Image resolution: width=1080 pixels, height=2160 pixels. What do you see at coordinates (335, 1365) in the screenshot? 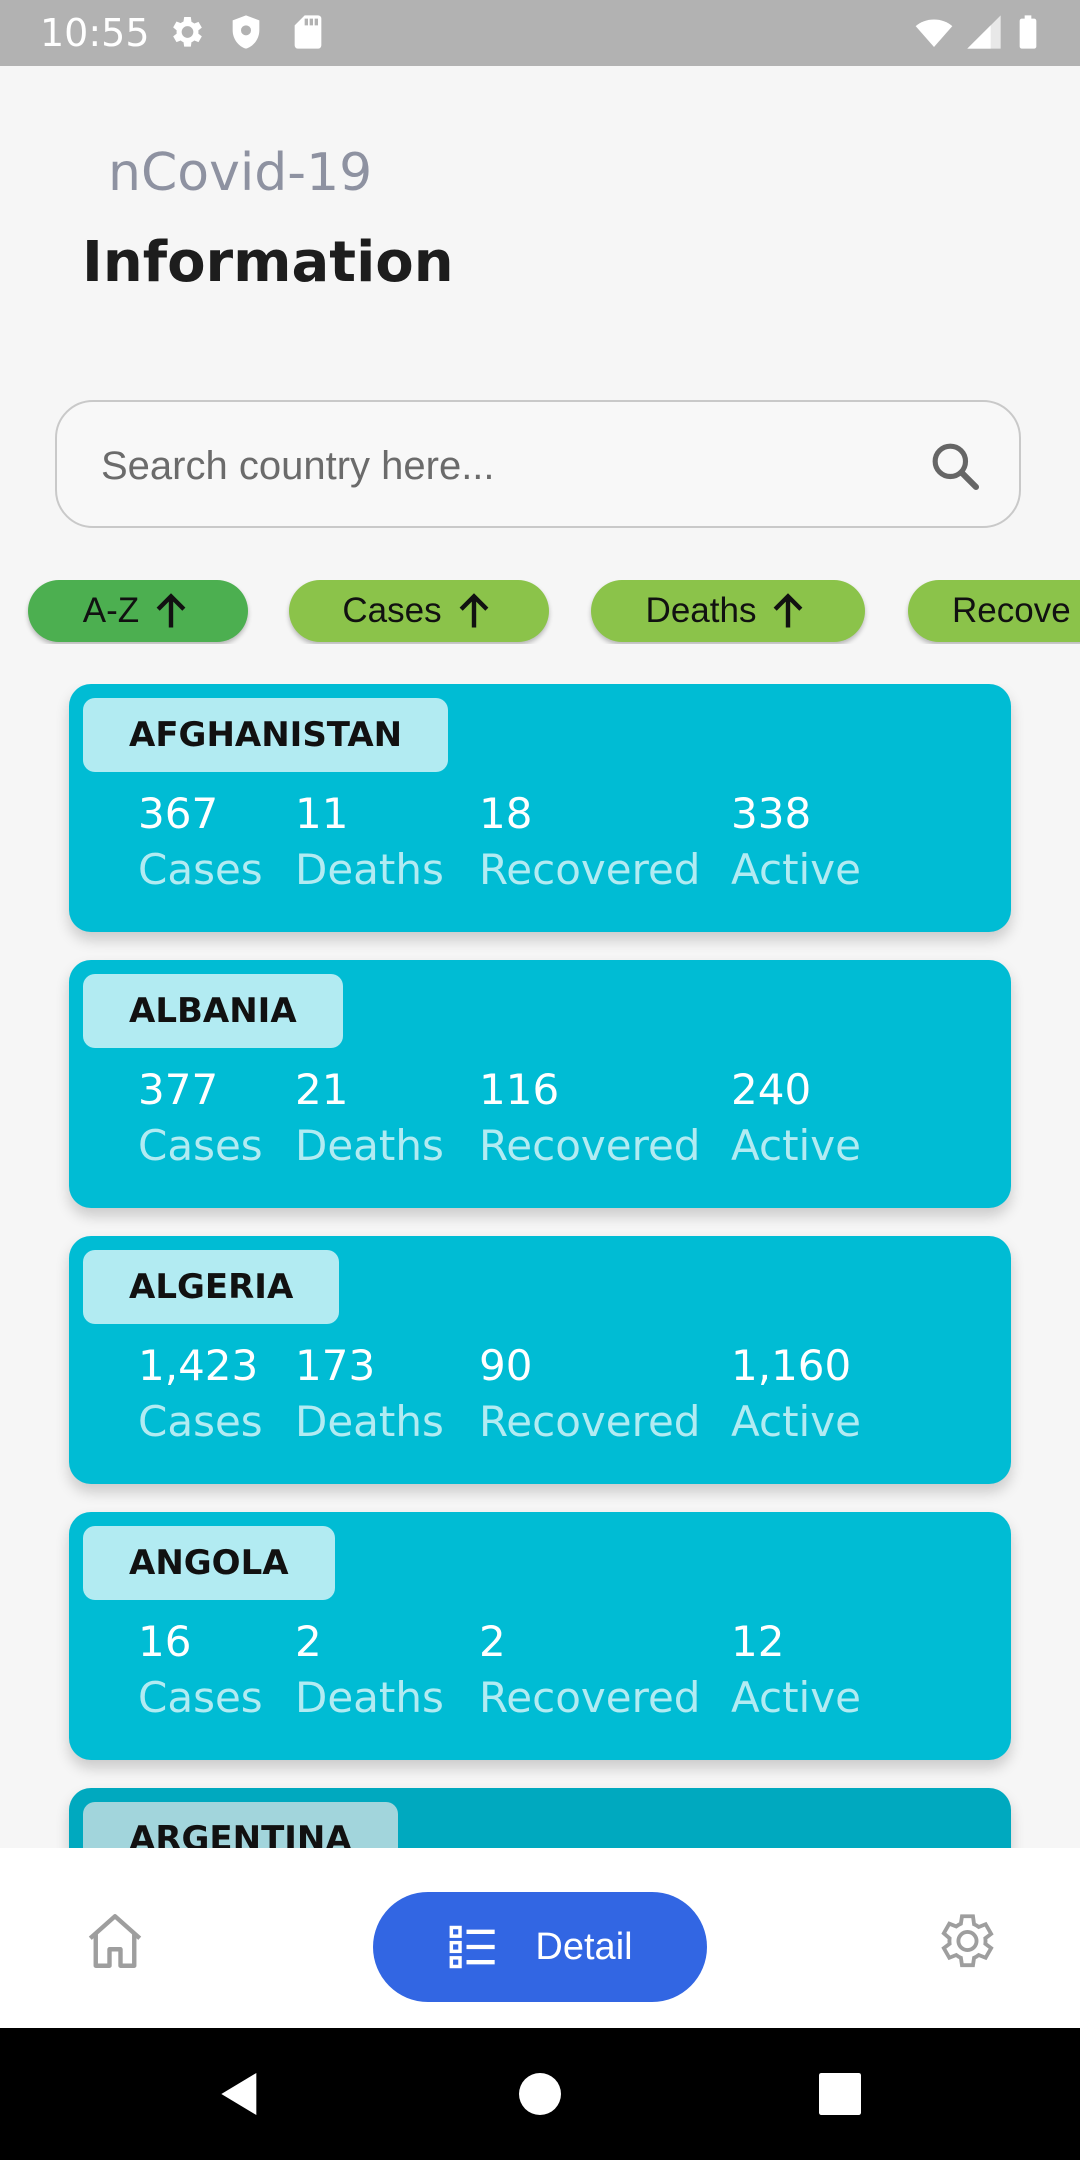
I see `deaths-value: 173` at bounding box center [335, 1365].